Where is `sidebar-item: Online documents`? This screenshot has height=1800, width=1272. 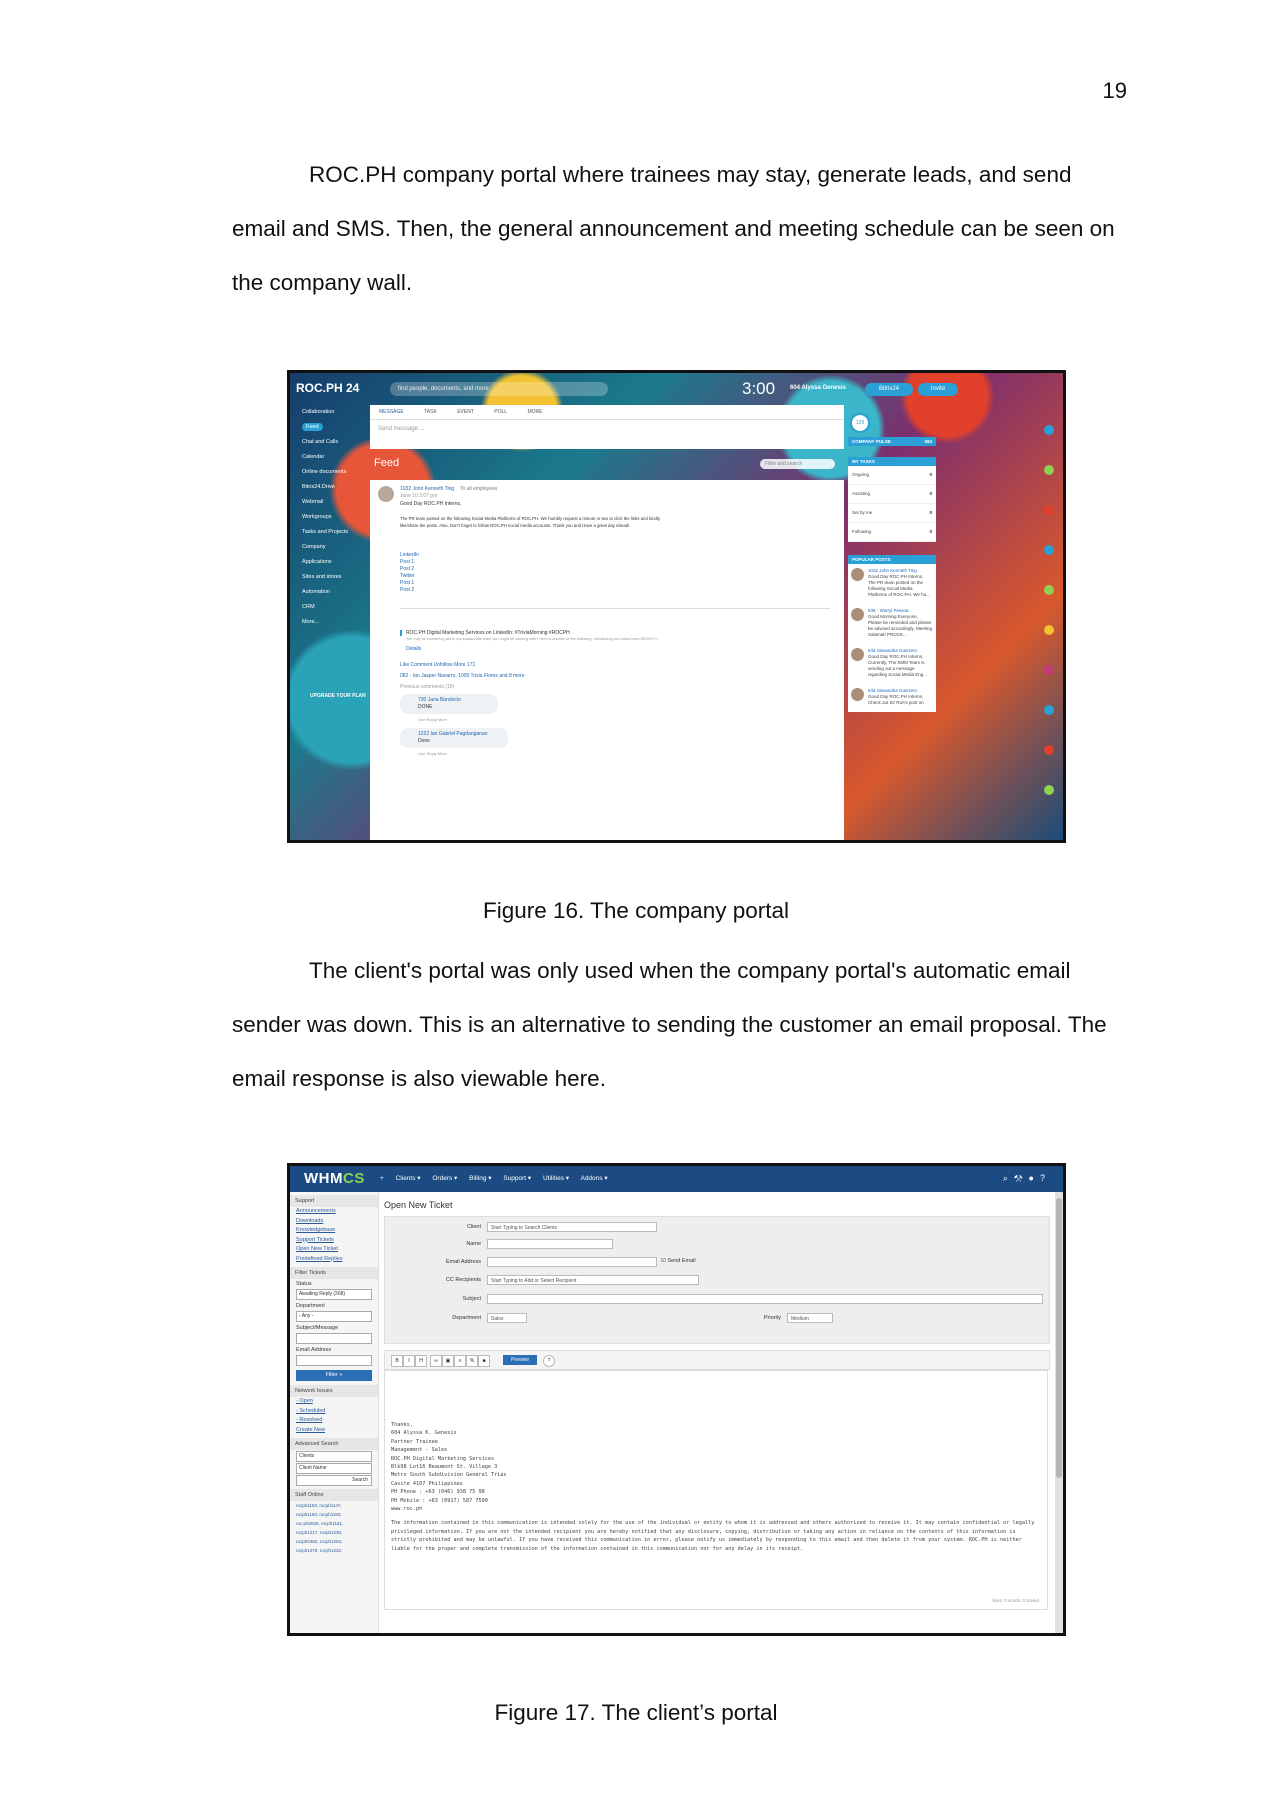 sidebar-item: Online documents is located at coordinates (330, 472).